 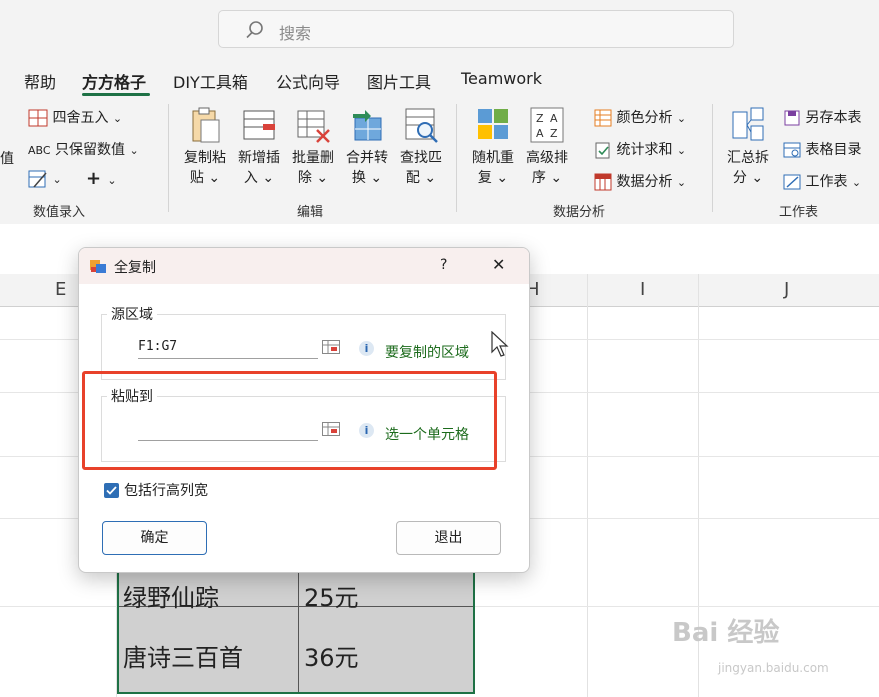 What do you see at coordinates (98, 268) in the screenshot?
I see `app-icon` at bounding box center [98, 268].